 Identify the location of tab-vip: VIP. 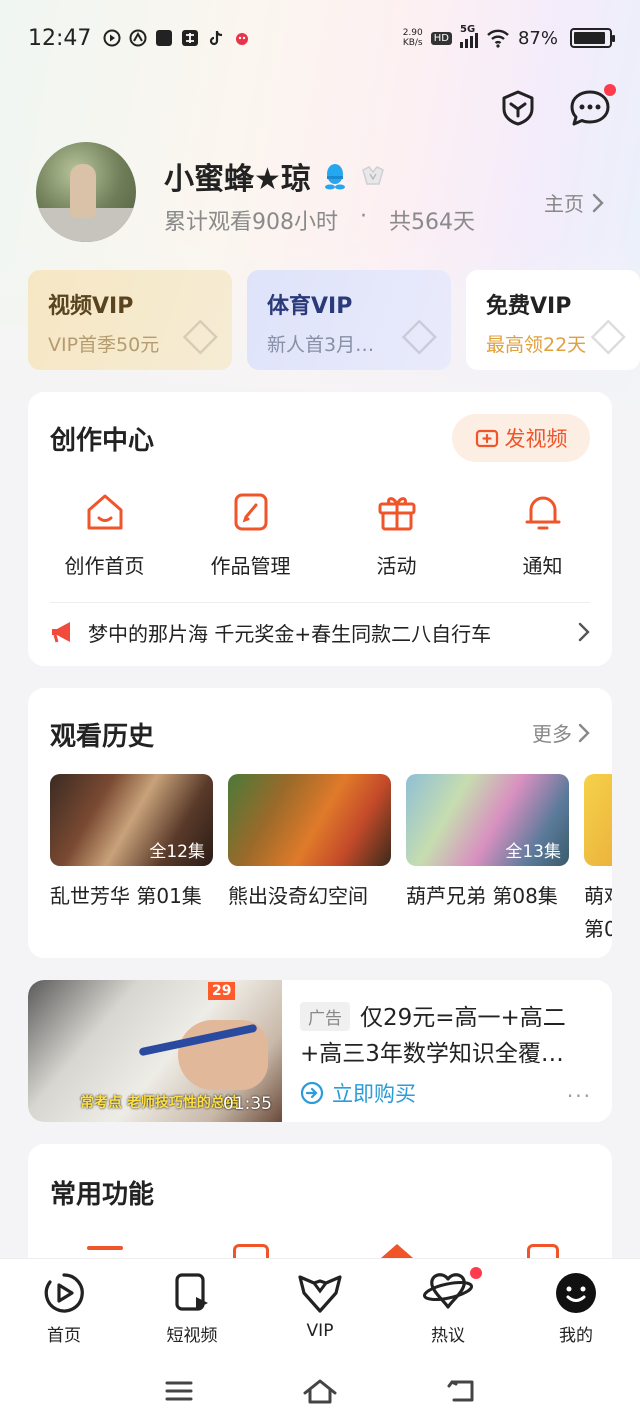
(320, 1308).